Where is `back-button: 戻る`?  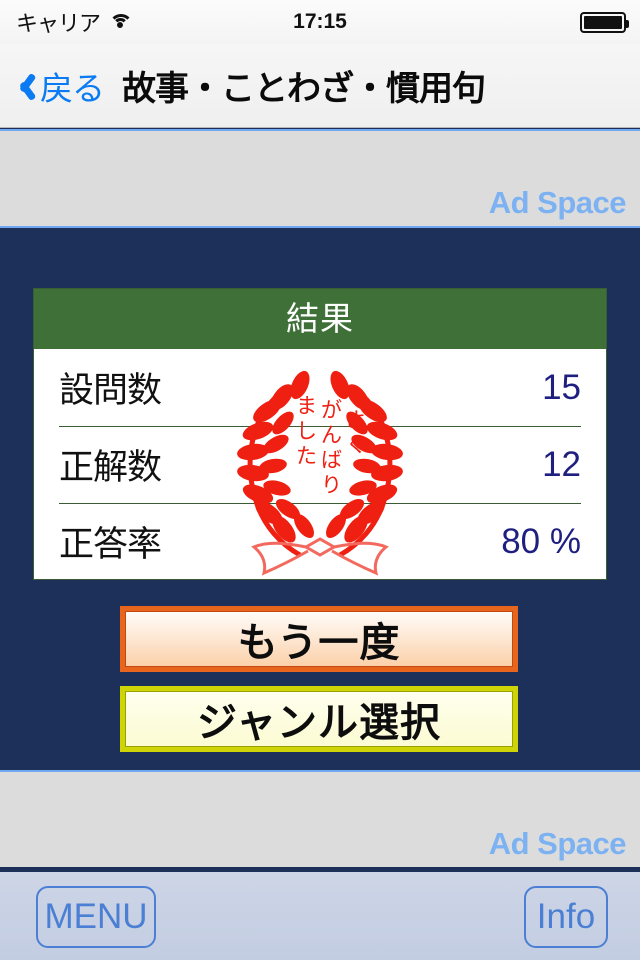
back-button: 戻る is located at coordinates (59, 86).